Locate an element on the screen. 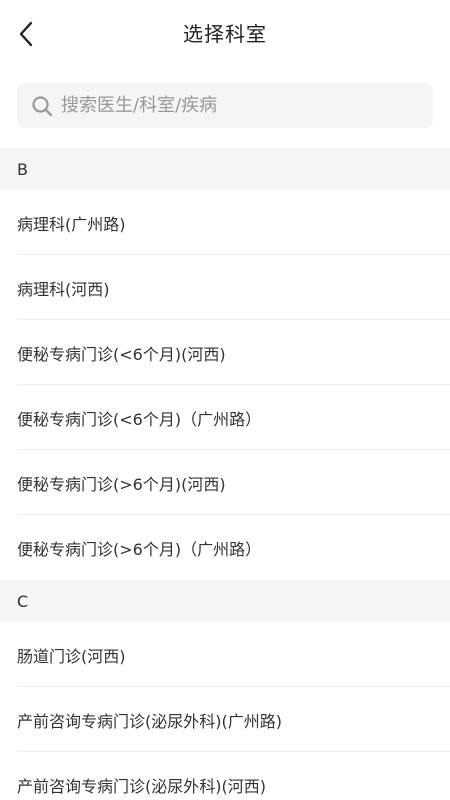  department-name: 便秘专病门诊(<6个月)(河西) is located at coordinates (121, 354).